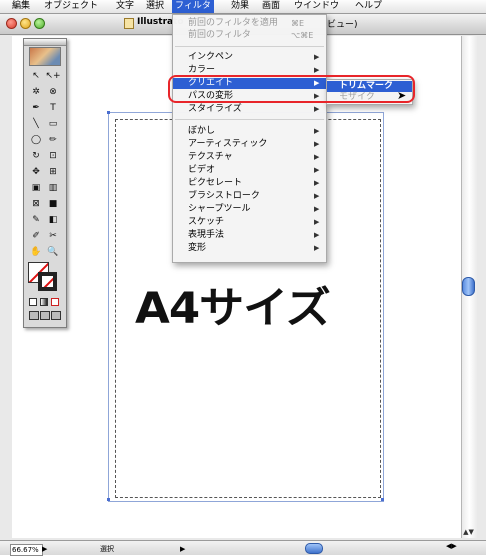 This screenshot has height=556, width=486. Describe the element at coordinates (71, 6) in the screenshot. I see `menu-object: オブジェクト` at that location.